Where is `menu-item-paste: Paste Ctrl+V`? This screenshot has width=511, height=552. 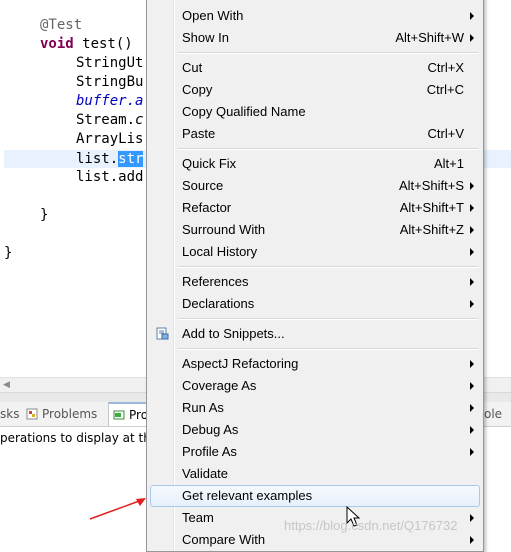
menu-item-paste: Paste Ctrl+V is located at coordinates (315, 134).